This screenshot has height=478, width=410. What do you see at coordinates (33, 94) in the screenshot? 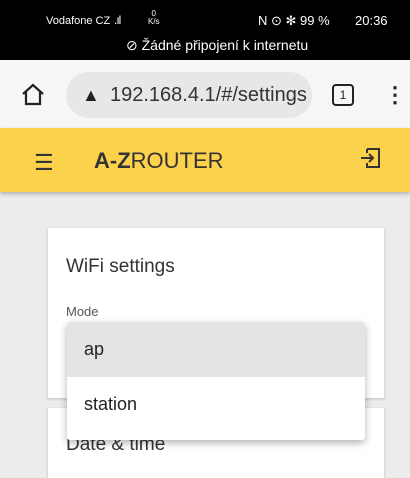
I see `home-icon` at bounding box center [33, 94].